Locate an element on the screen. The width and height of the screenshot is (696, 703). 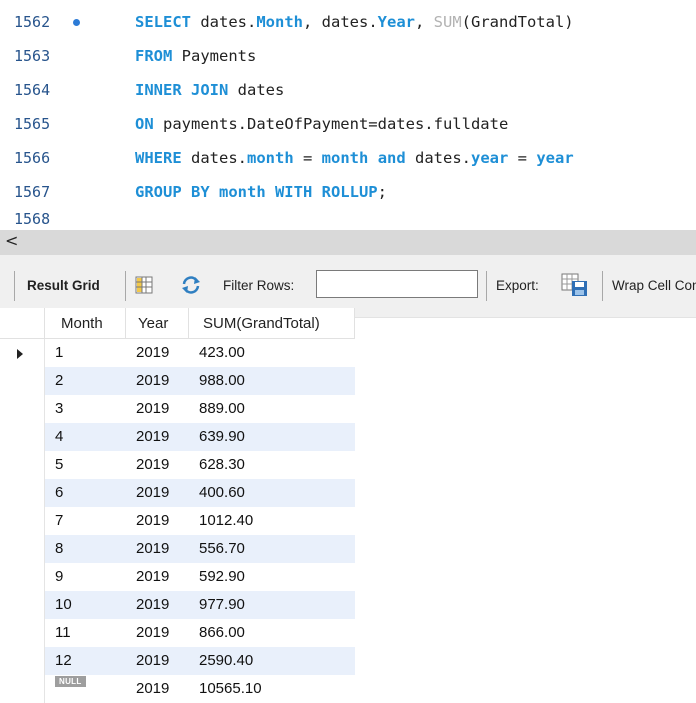
cell-sum-grandtotal: 400.60 is located at coordinates (272, 493).